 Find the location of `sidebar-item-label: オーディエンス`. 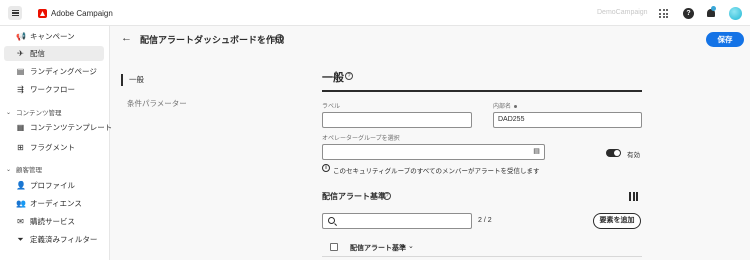

sidebar-item-label: オーディエンス is located at coordinates (56, 203).